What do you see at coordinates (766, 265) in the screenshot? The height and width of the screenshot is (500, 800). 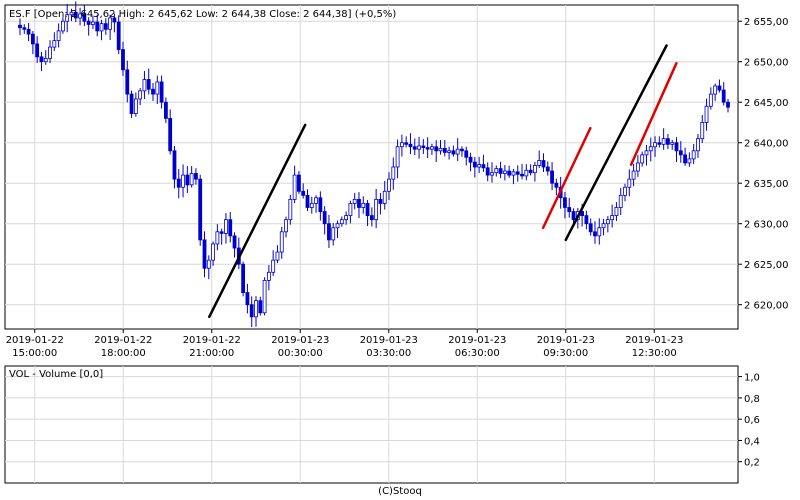 I see `price-y-tick-label: 2 625,00` at bounding box center [766, 265].